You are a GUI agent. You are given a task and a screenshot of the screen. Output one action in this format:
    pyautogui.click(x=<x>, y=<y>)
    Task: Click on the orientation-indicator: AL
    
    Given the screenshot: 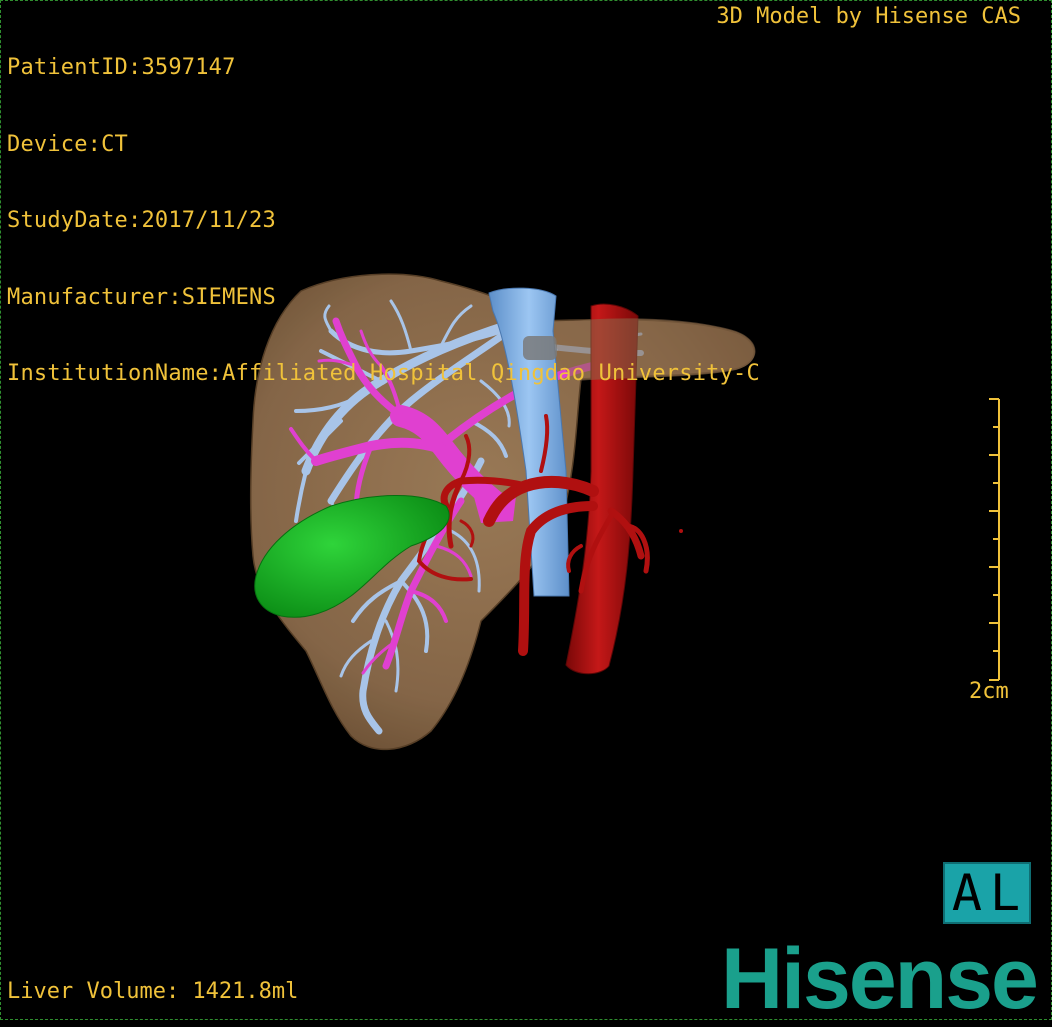 What is the action you would take?
    pyautogui.click(x=987, y=893)
    